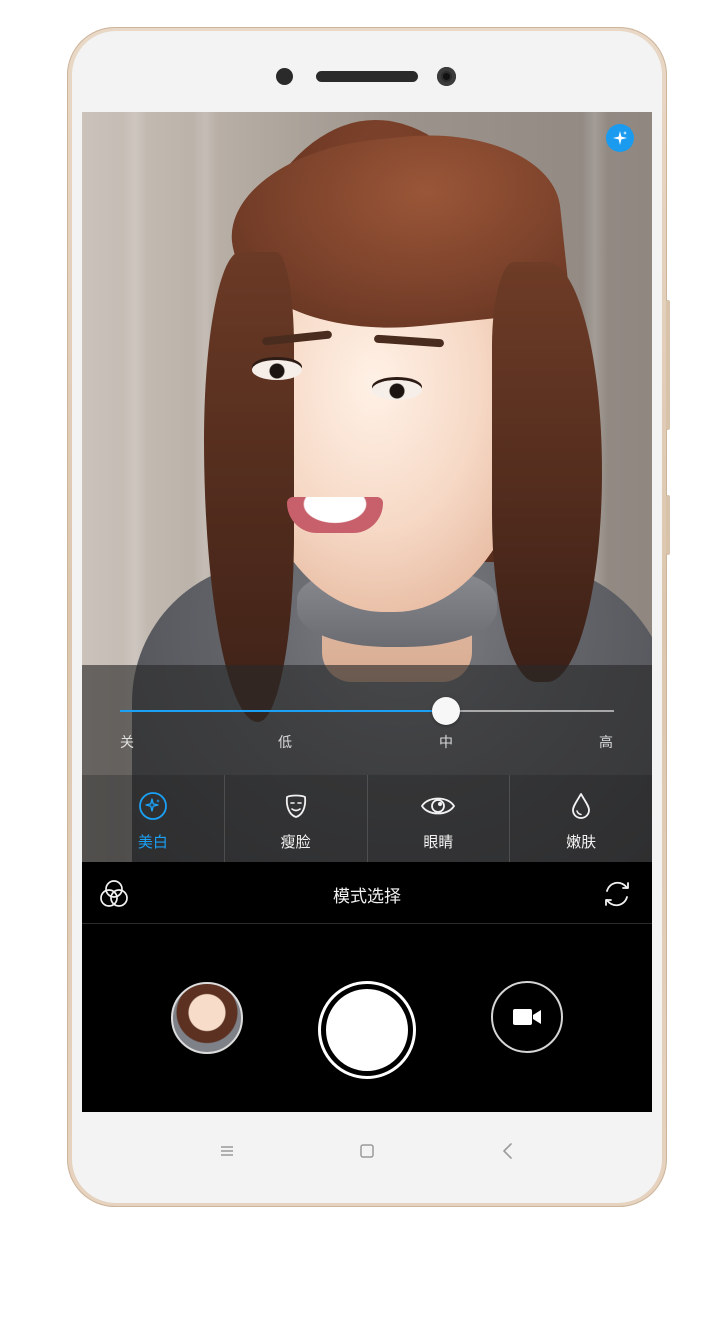  Describe the element at coordinates (547, 472) in the screenshot. I see `subject-hair-right` at that location.